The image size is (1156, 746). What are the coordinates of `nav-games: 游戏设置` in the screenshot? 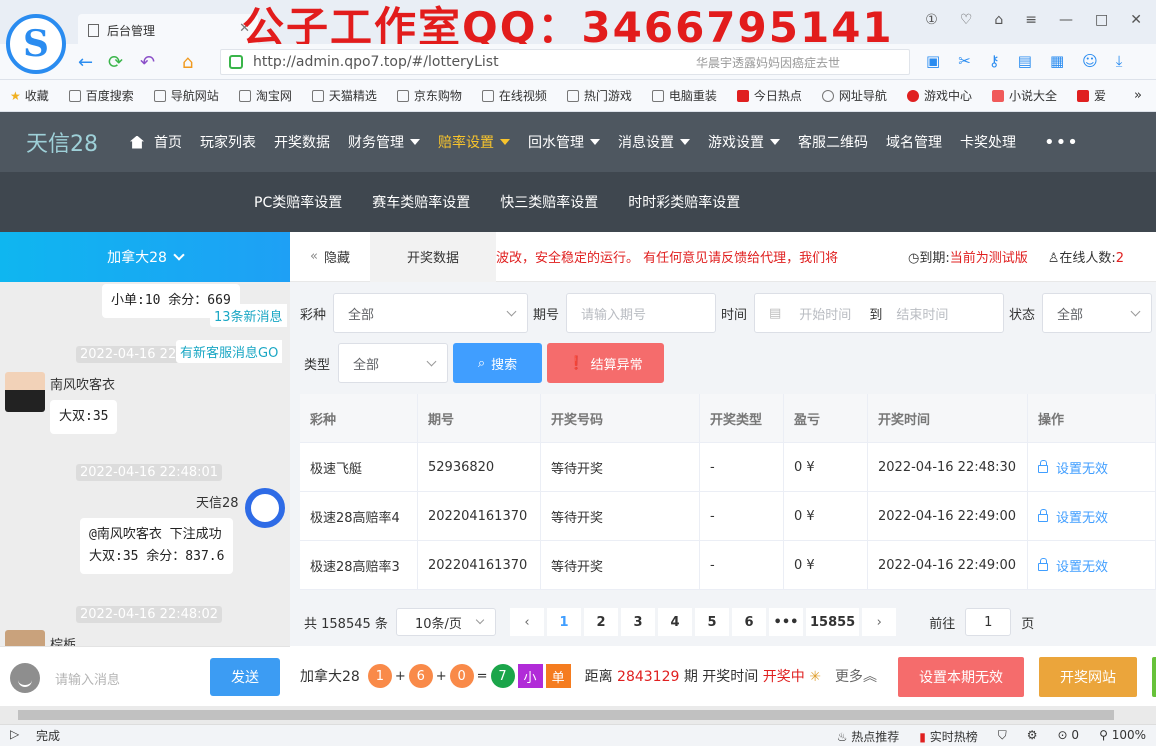 It's located at (744, 142).